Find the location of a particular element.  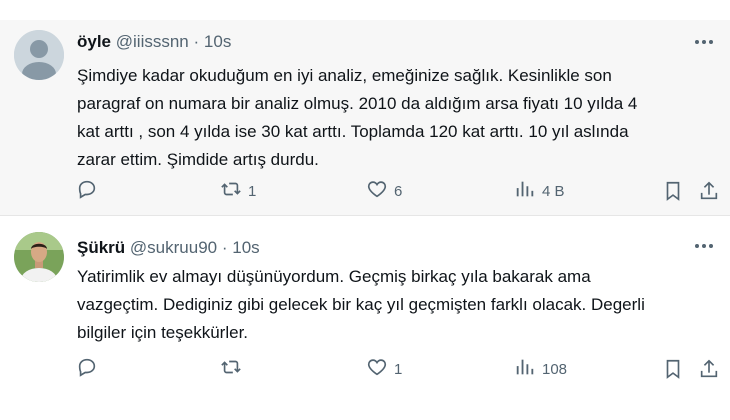

like-count: 1 is located at coordinates (398, 369).